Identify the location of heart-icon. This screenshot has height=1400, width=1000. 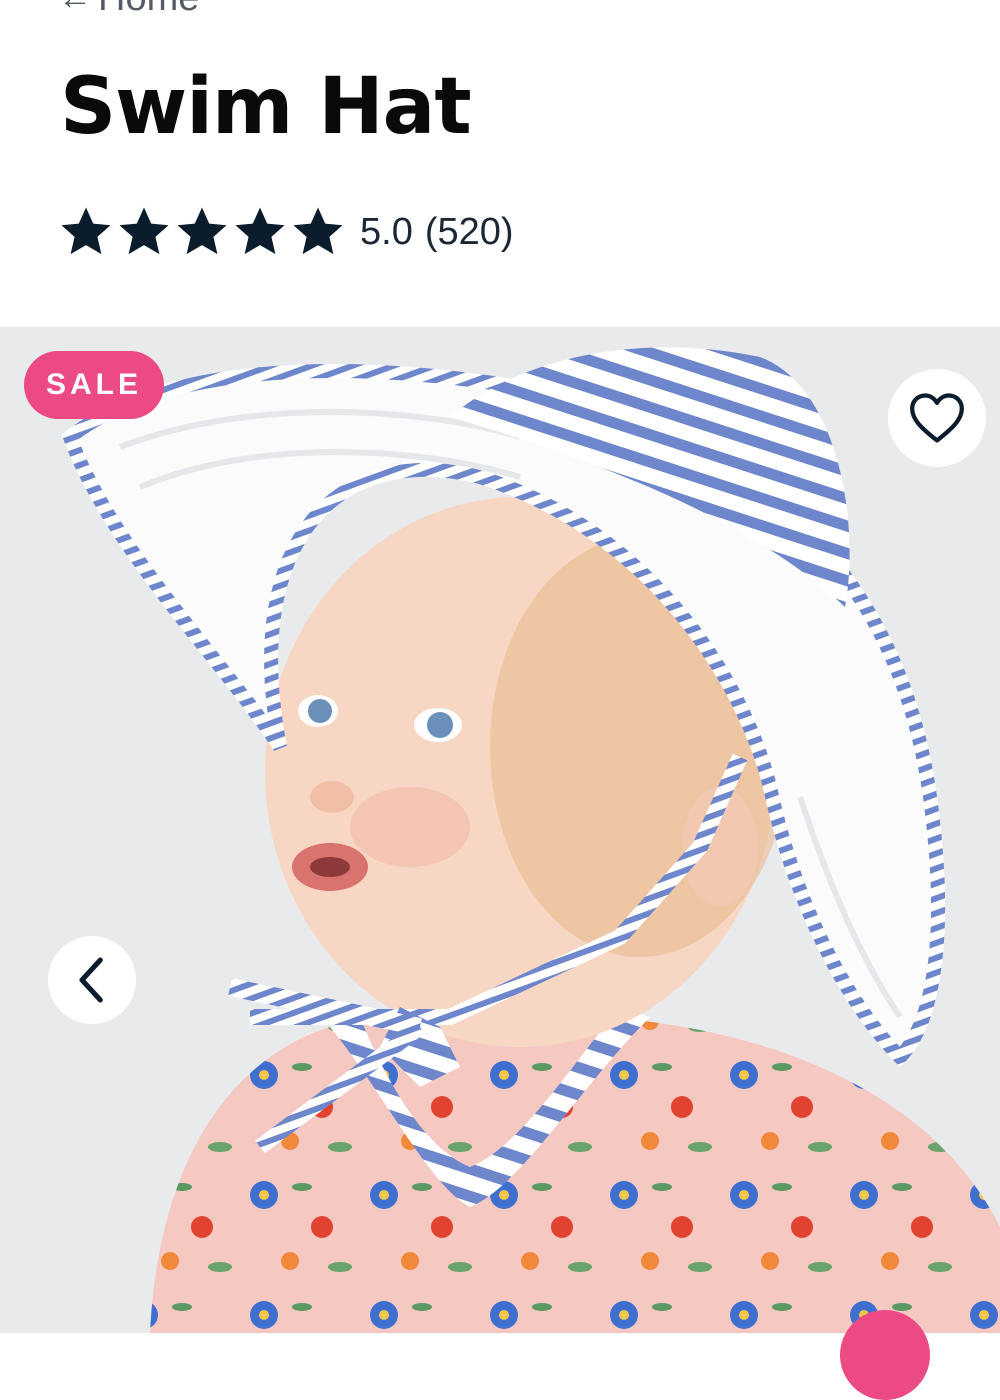
(937, 418).